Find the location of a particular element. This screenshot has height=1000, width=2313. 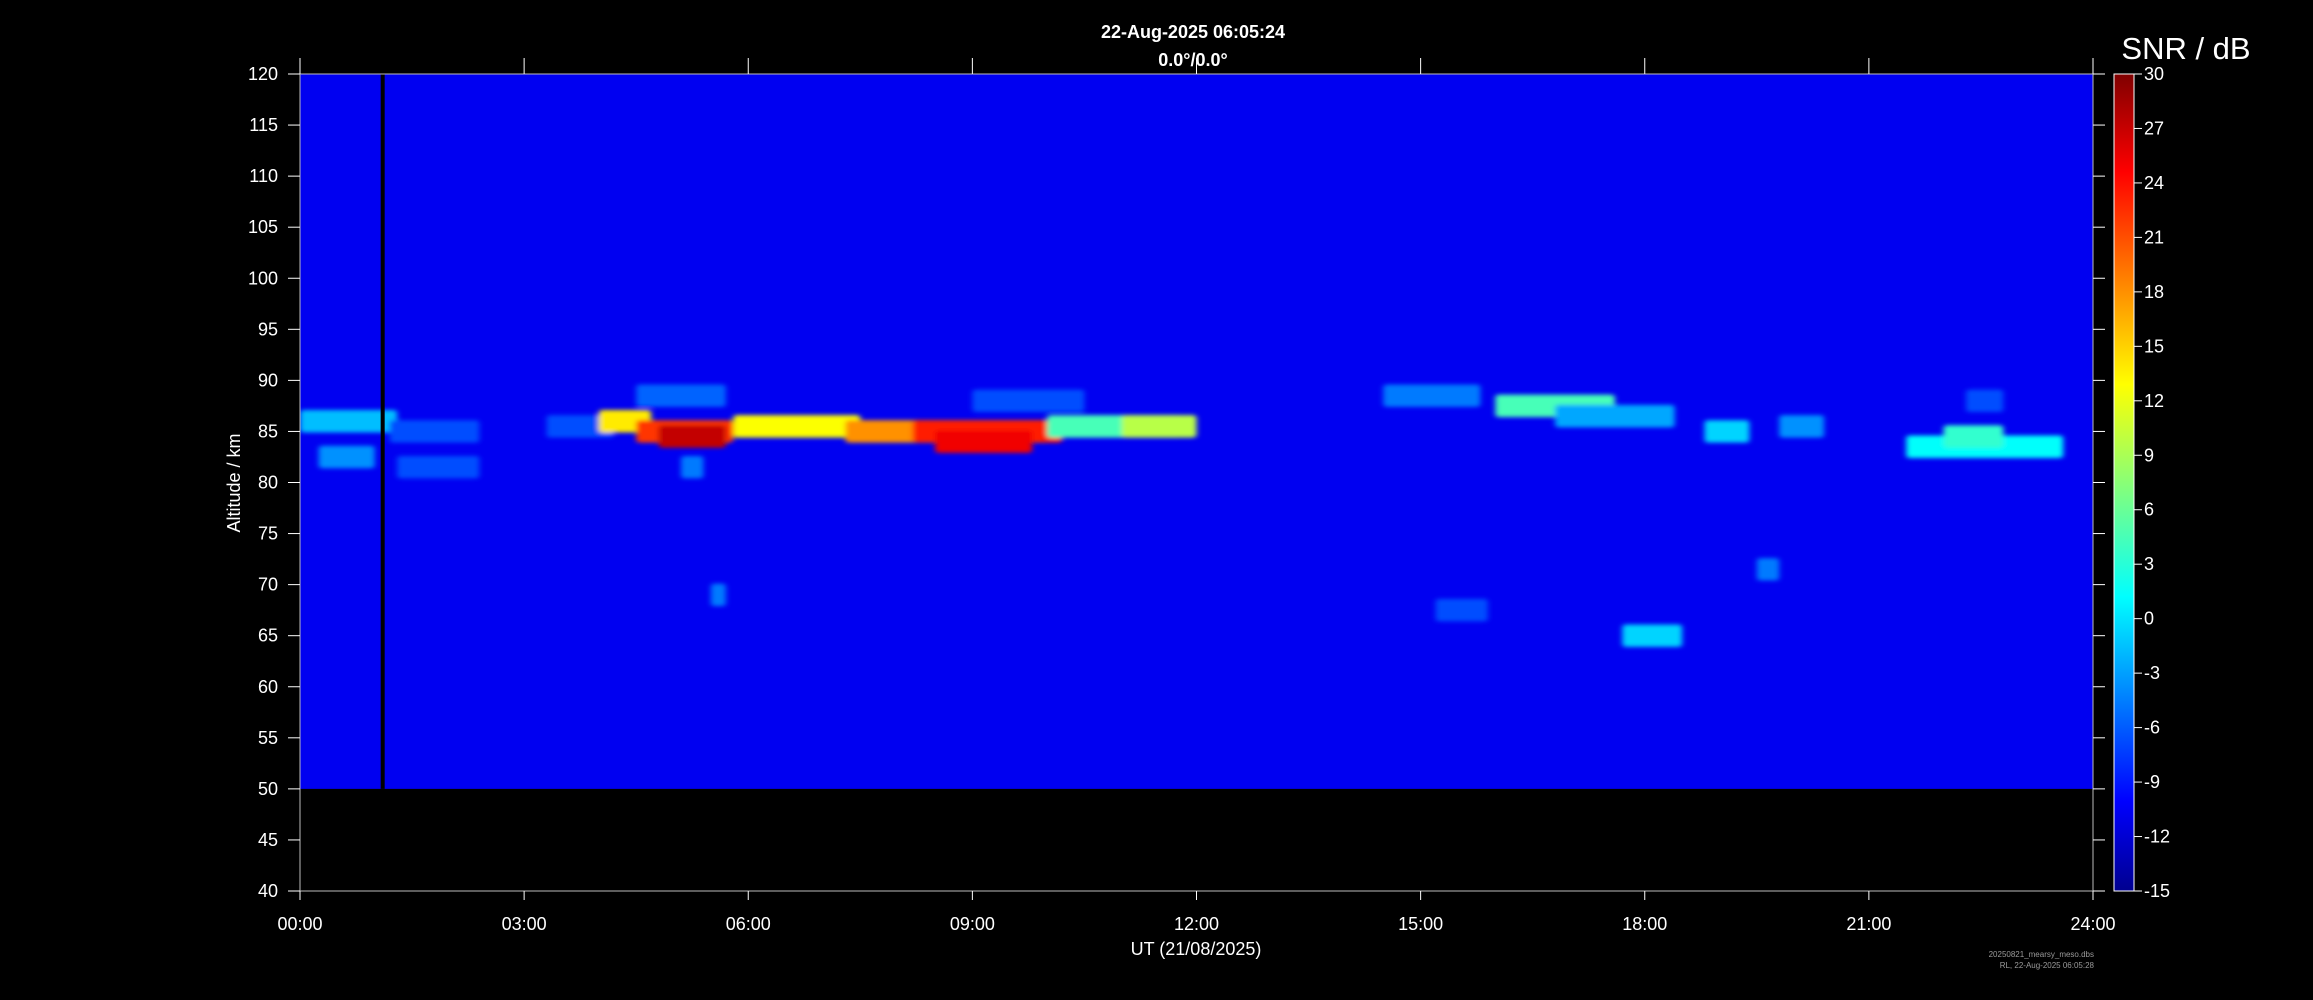

y-tick-label: 70 is located at coordinates (268, 585).